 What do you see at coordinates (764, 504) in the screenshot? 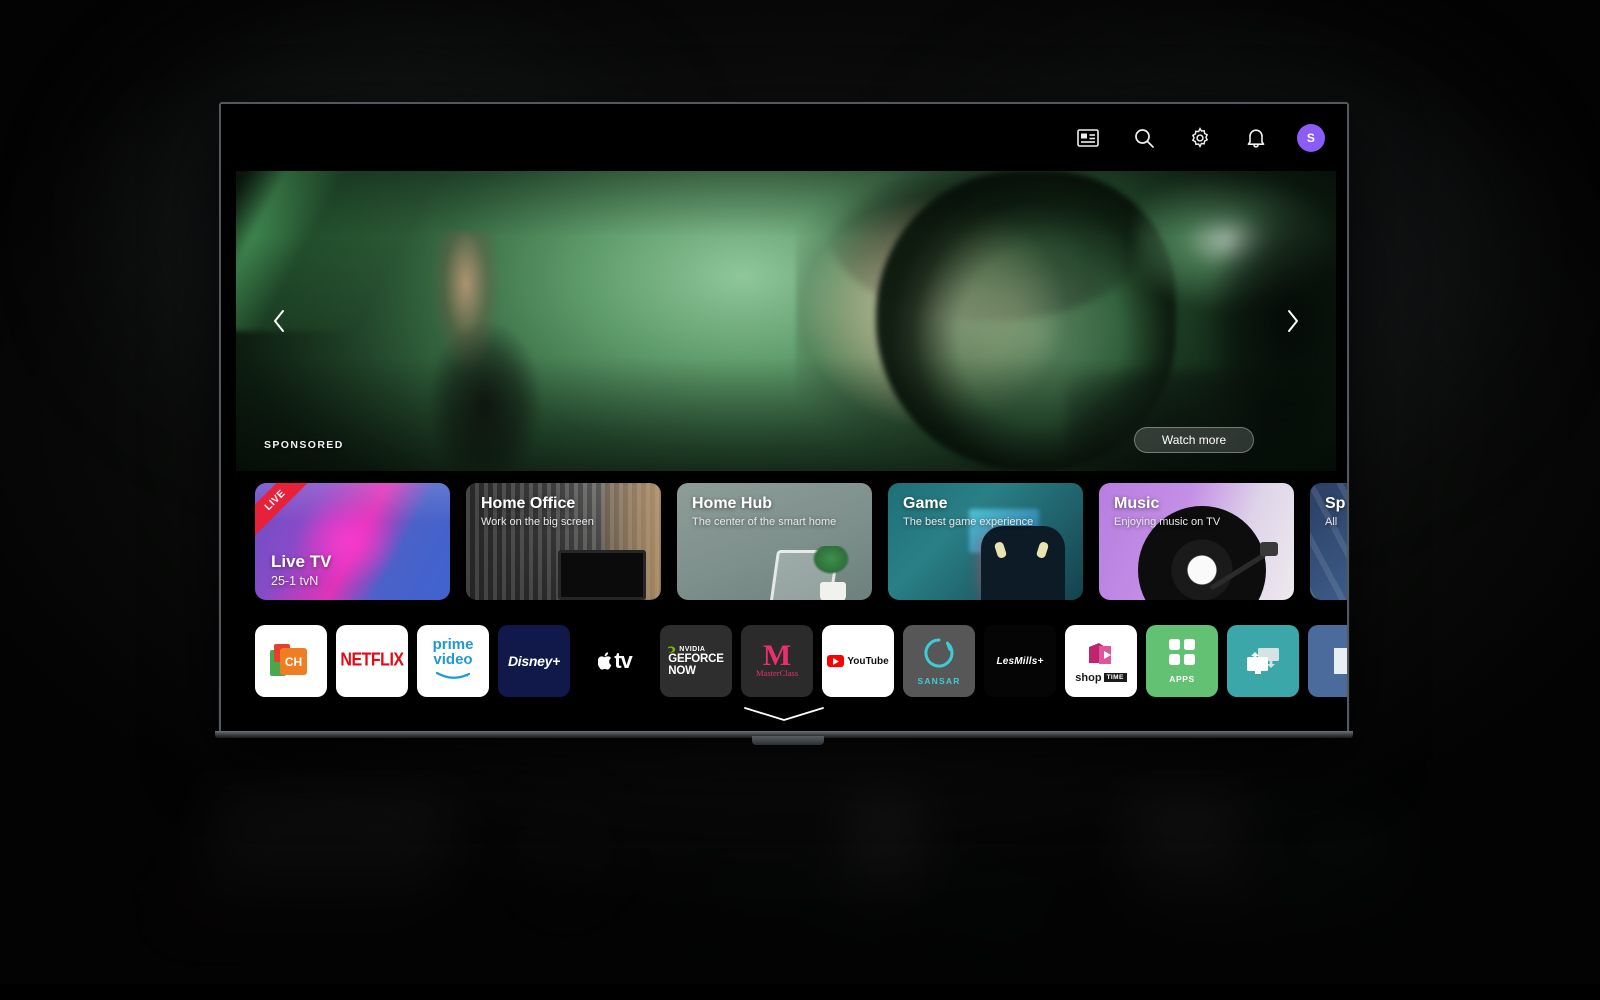
I see `tile-home-hub-title: Home Hub` at bounding box center [764, 504].